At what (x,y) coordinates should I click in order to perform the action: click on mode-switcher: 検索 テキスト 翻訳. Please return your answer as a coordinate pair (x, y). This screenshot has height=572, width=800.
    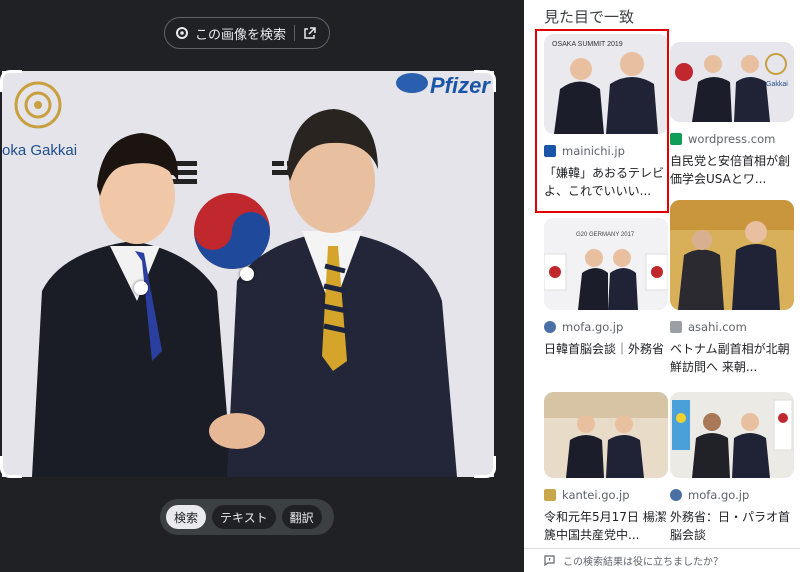
    Looking at the image, I should click on (247, 517).